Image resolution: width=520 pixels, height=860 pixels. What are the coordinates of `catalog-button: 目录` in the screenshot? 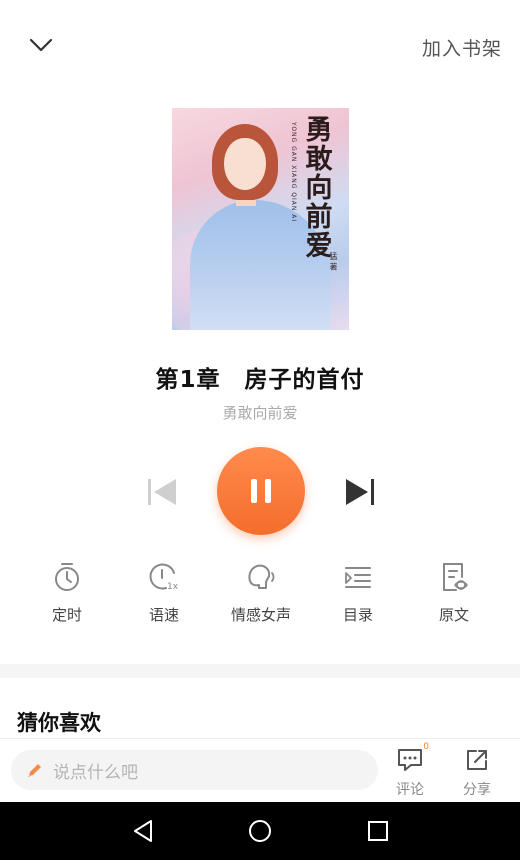 It's located at (358, 592).